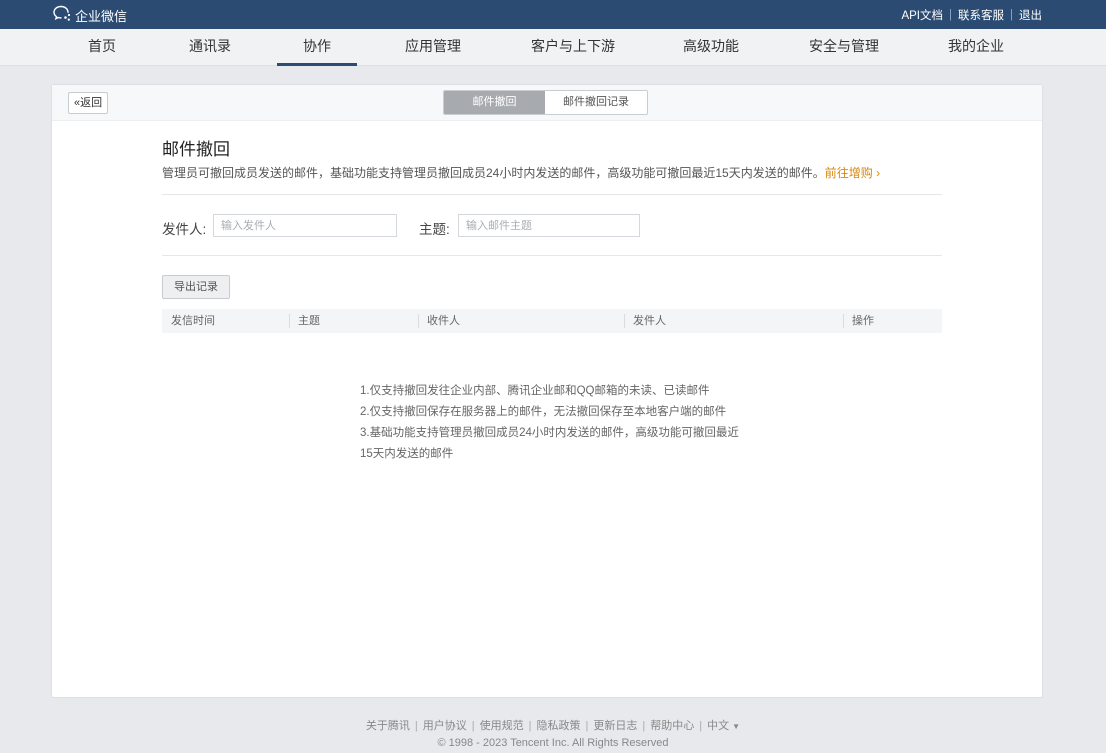  What do you see at coordinates (210, 47) in the screenshot?
I see `nav-item-contacts: 通讯录` at bounding box center [210, 47].